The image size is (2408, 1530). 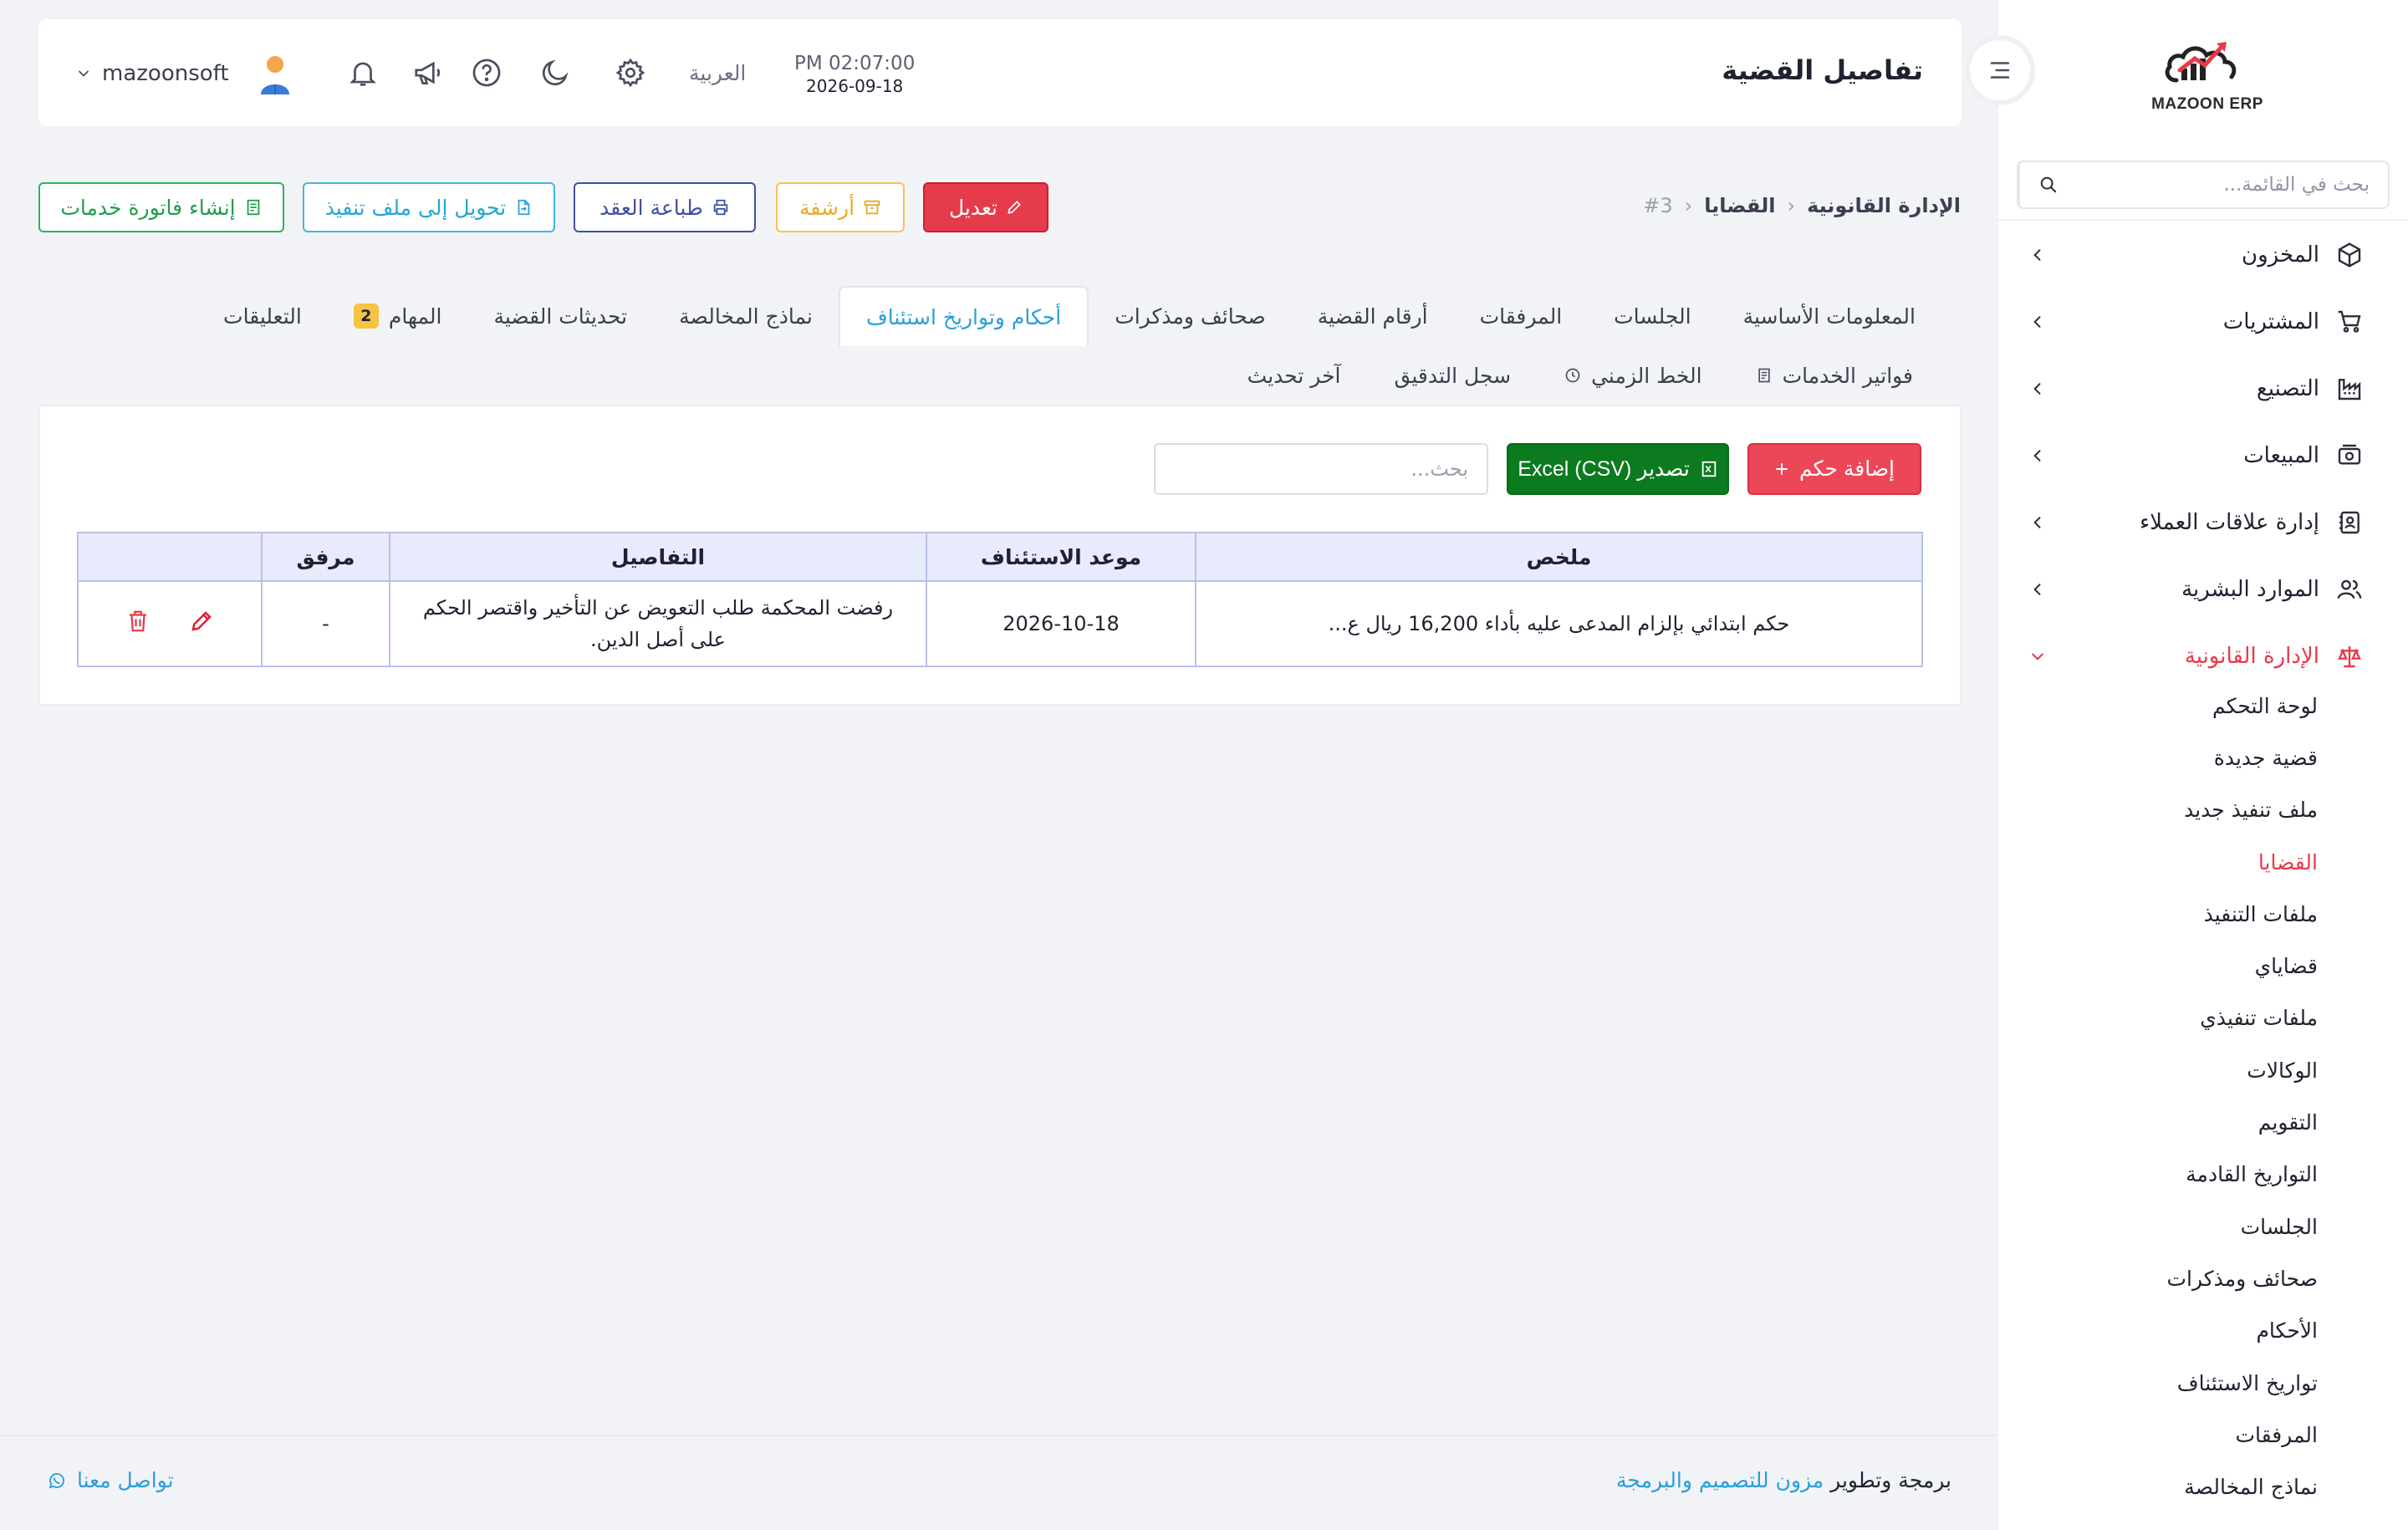 What do you see at coordinates (2191, 321) in the screenshot?
I see `sidebar-item-purchases: المشتريات` at bounding box center [2191, 321].